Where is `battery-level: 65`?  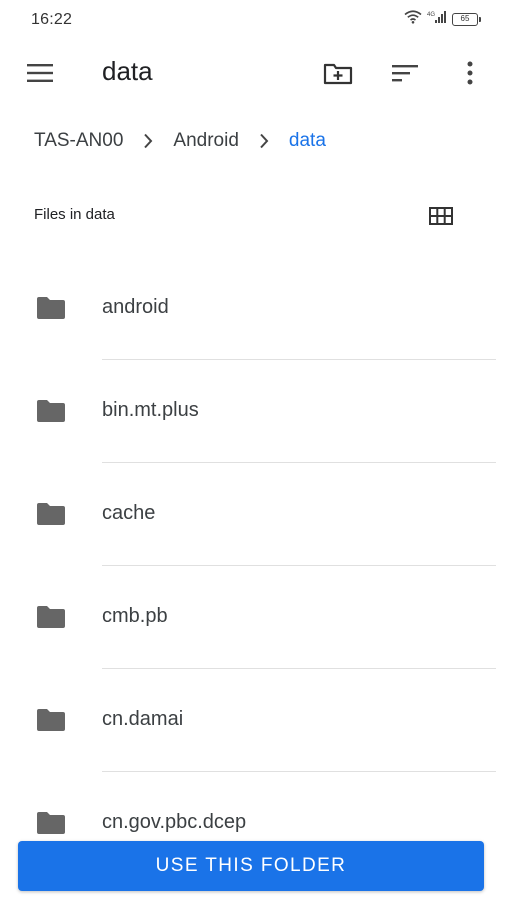 battery-level: 65 is located at coordinates (465, 18).